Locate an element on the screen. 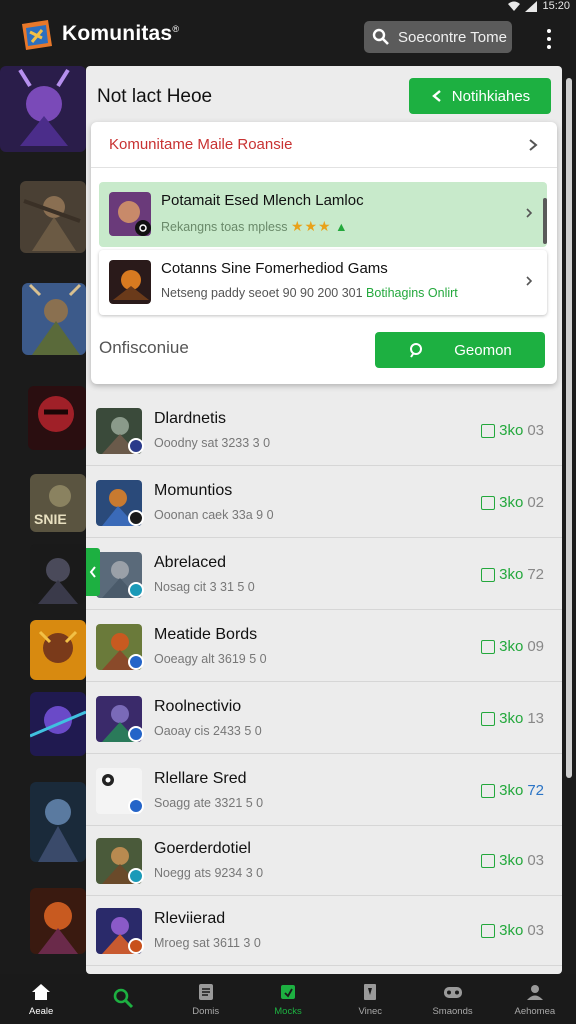 The image size is (576, 1024). status-bar: 15:20 is located at coordinates (288, 7).